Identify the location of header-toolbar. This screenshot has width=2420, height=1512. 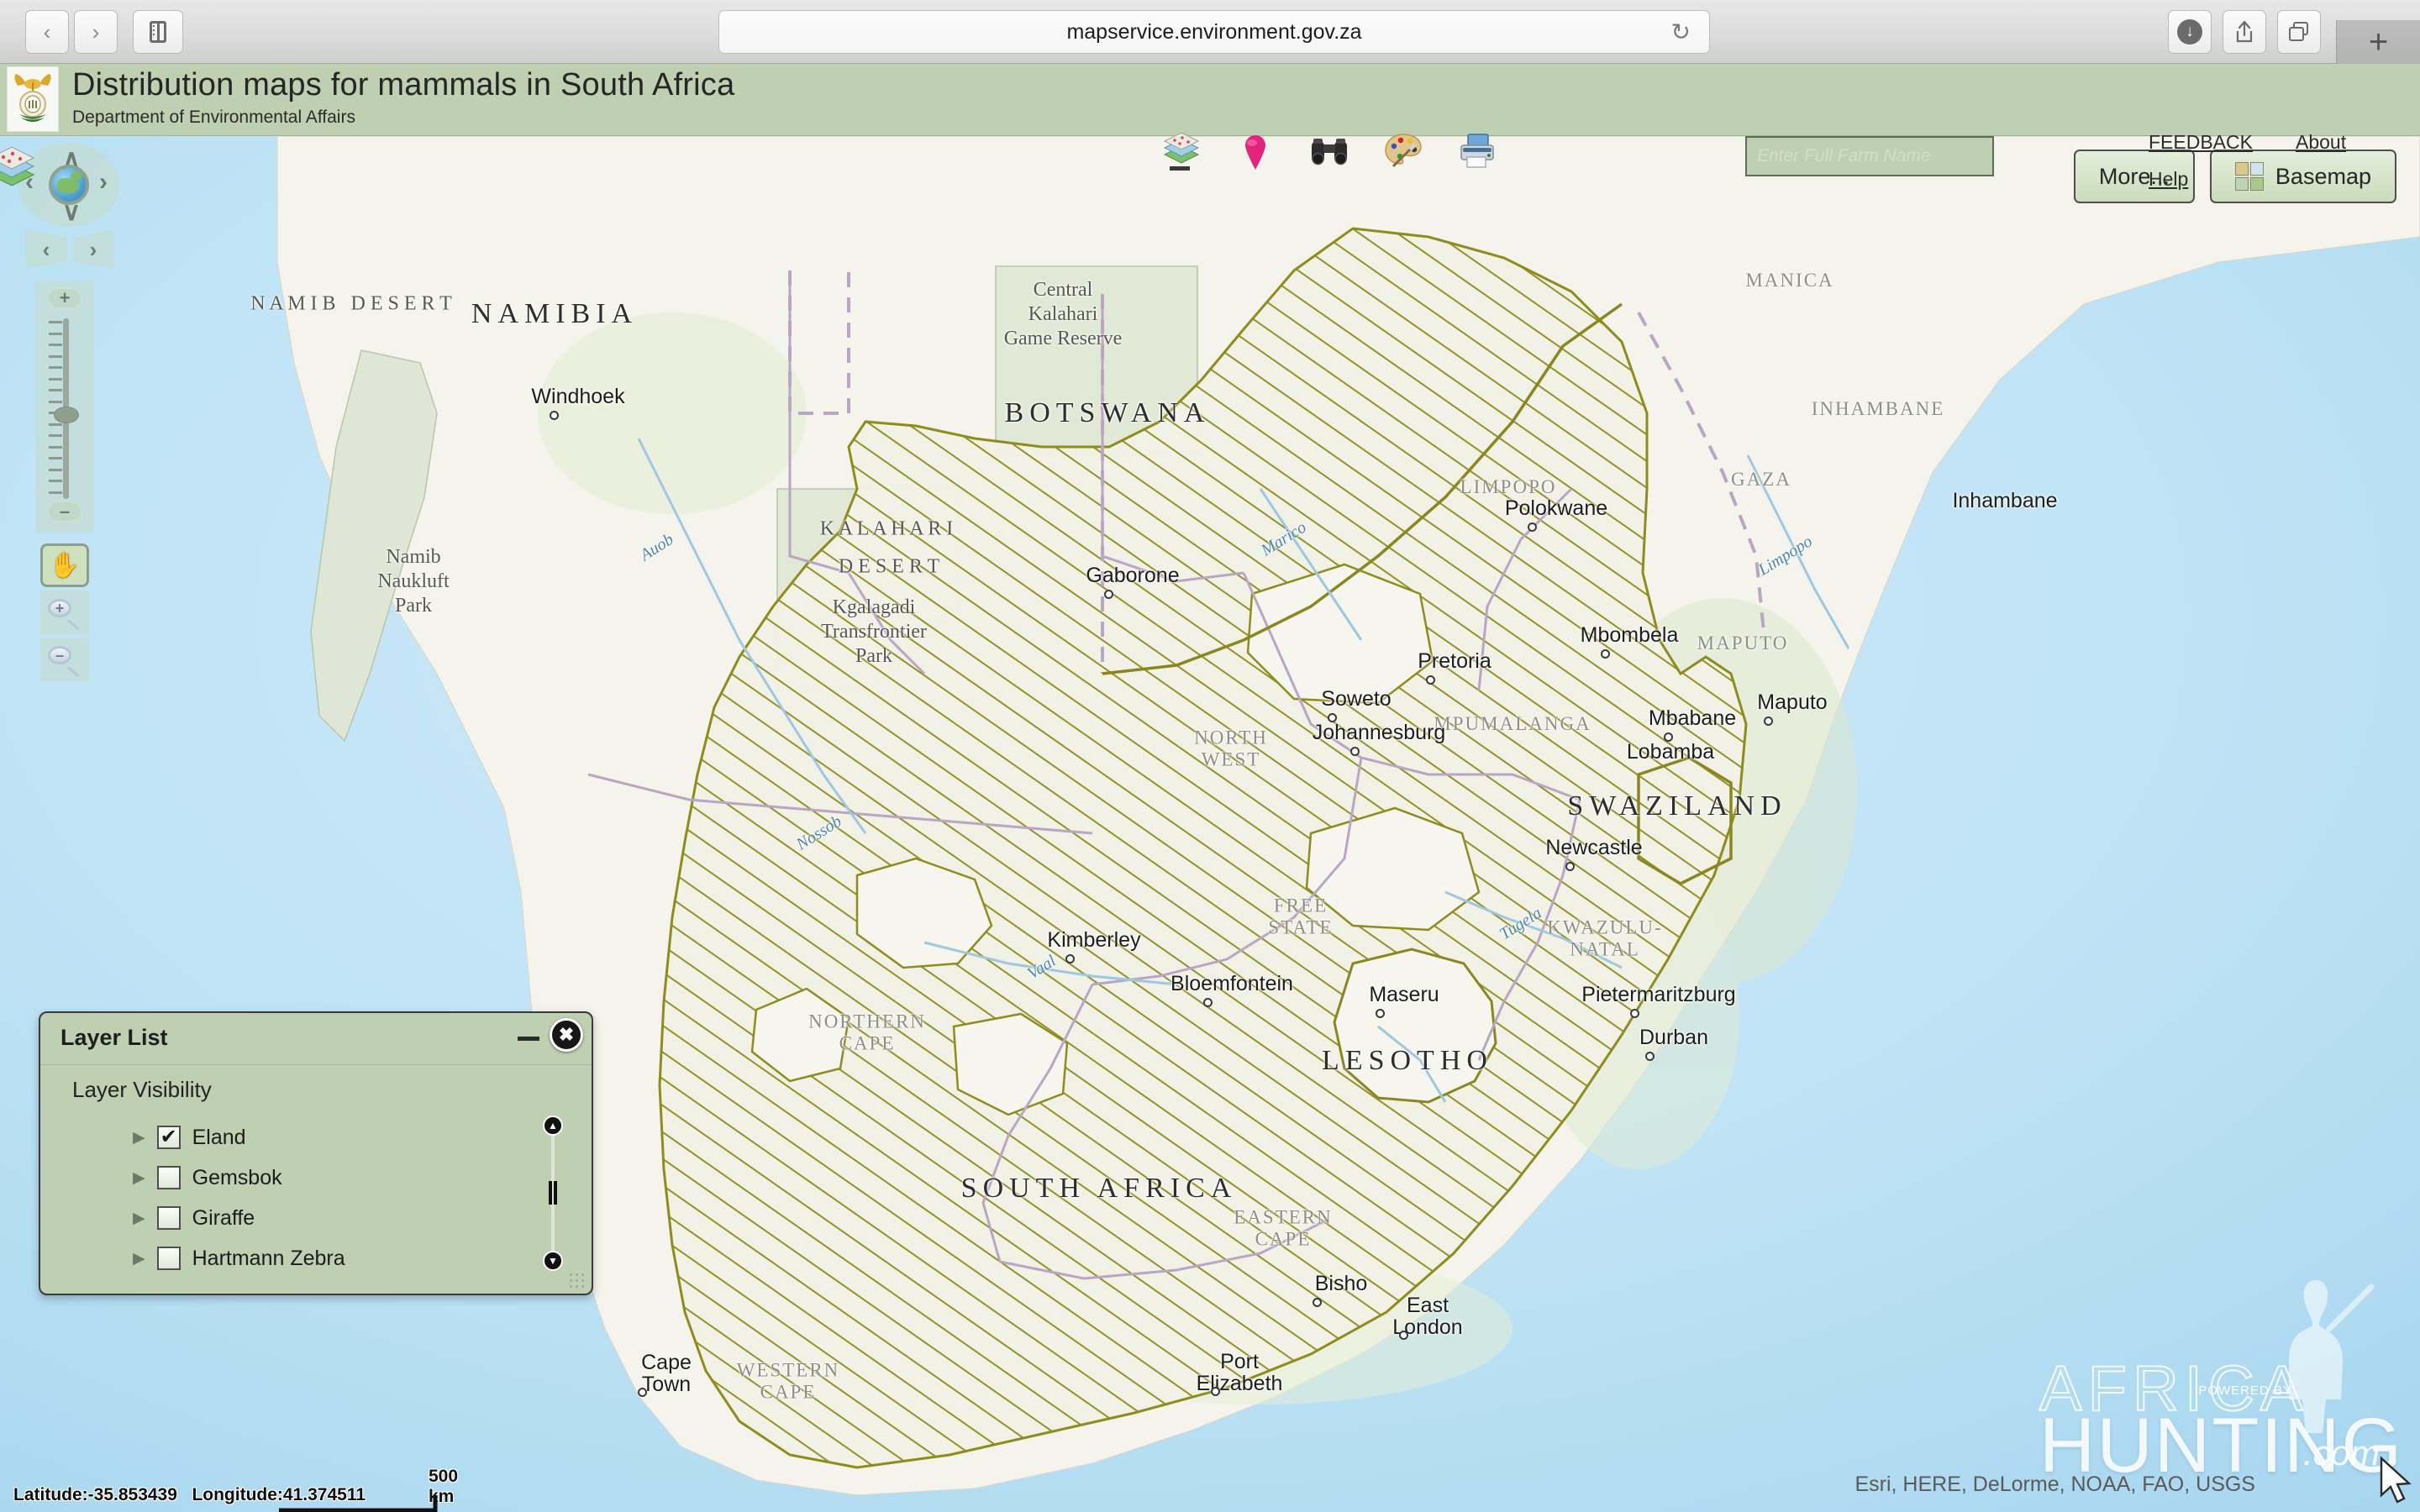
(1329, 151).